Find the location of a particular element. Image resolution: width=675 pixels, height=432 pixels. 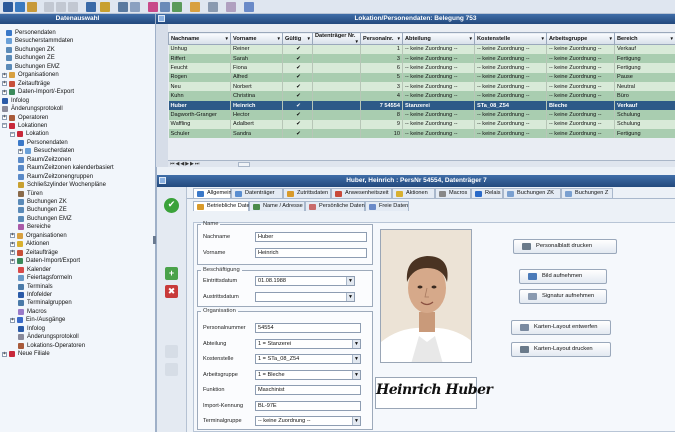

add-icon: + is located at coordinates (171, 273).